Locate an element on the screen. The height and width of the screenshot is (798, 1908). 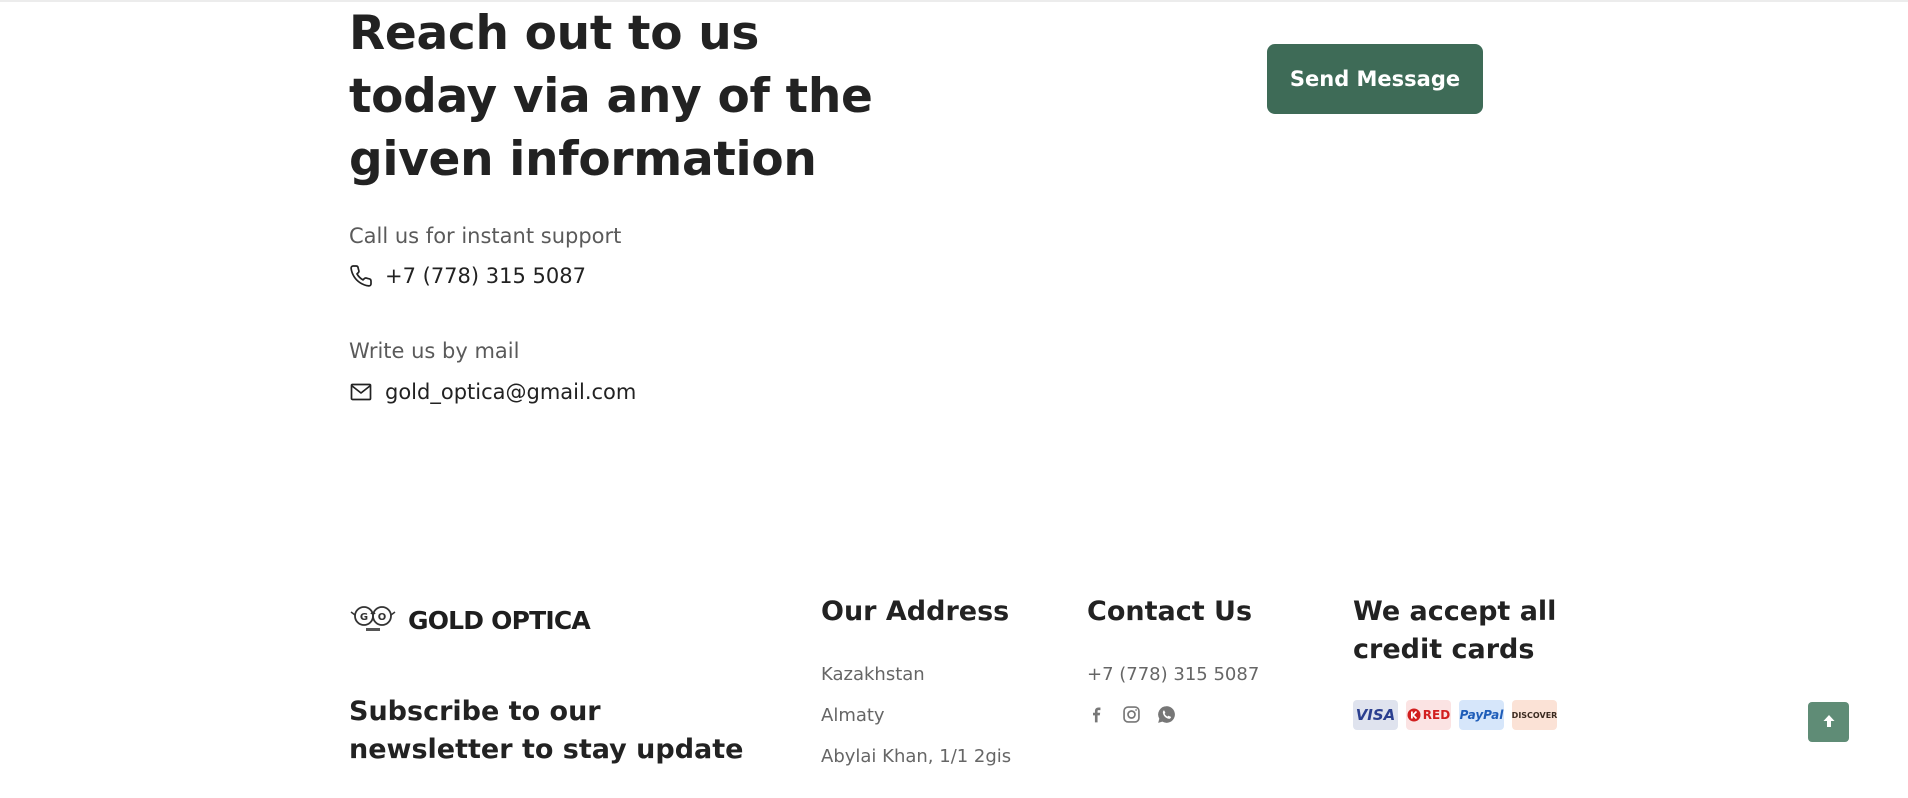
mail-address: gold_optica@gmail.com is located at coordinates (511, 392).